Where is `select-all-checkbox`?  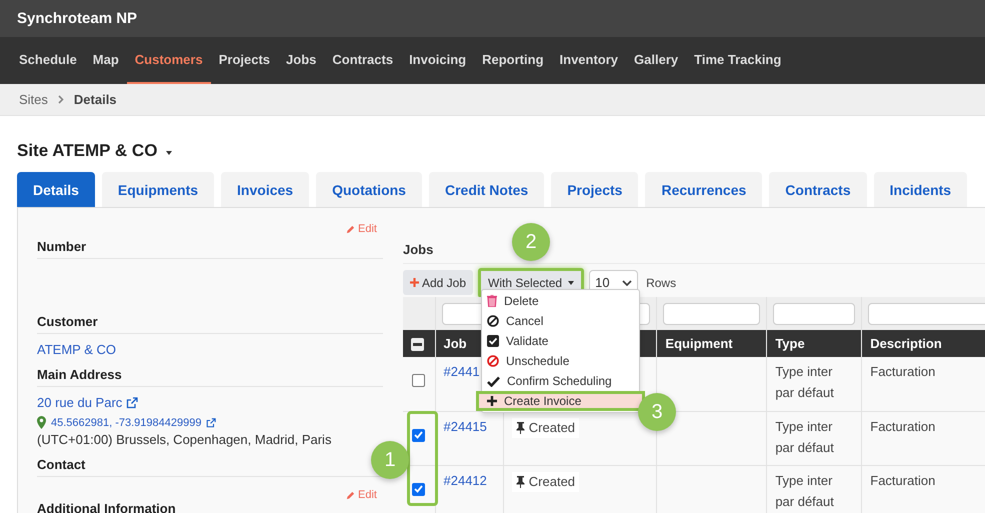
select-all-checkbox is located at coordinates (417, 345).